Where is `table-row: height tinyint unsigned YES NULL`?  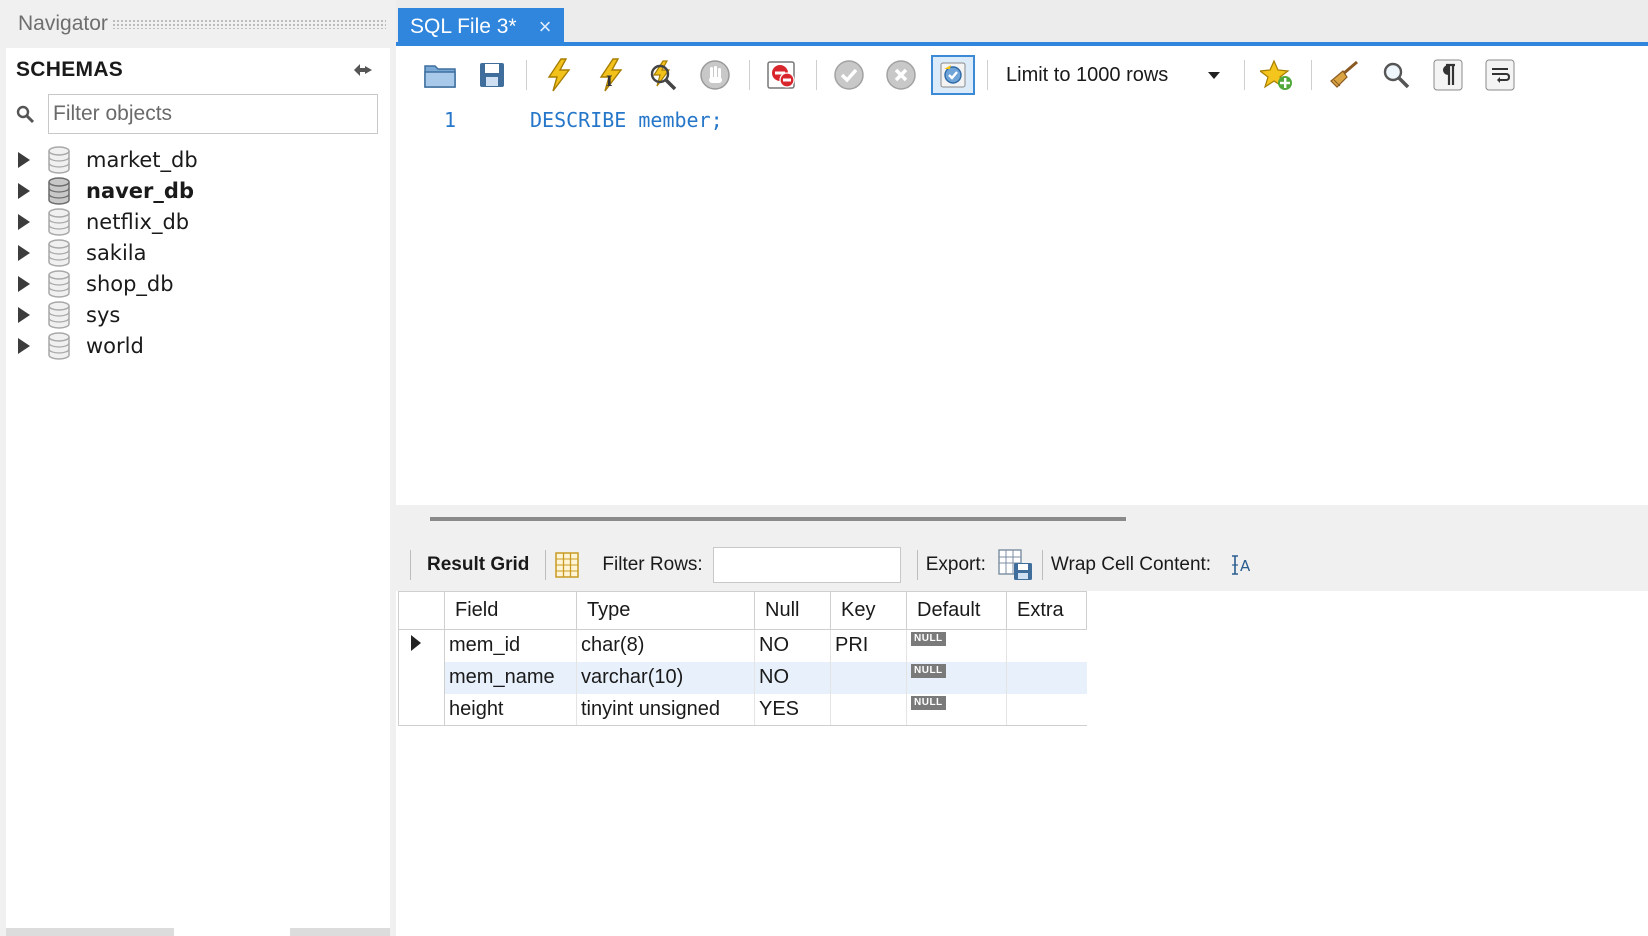 table-row: height tinyint unsigned YES NULL is located at coordinates (742, 709).